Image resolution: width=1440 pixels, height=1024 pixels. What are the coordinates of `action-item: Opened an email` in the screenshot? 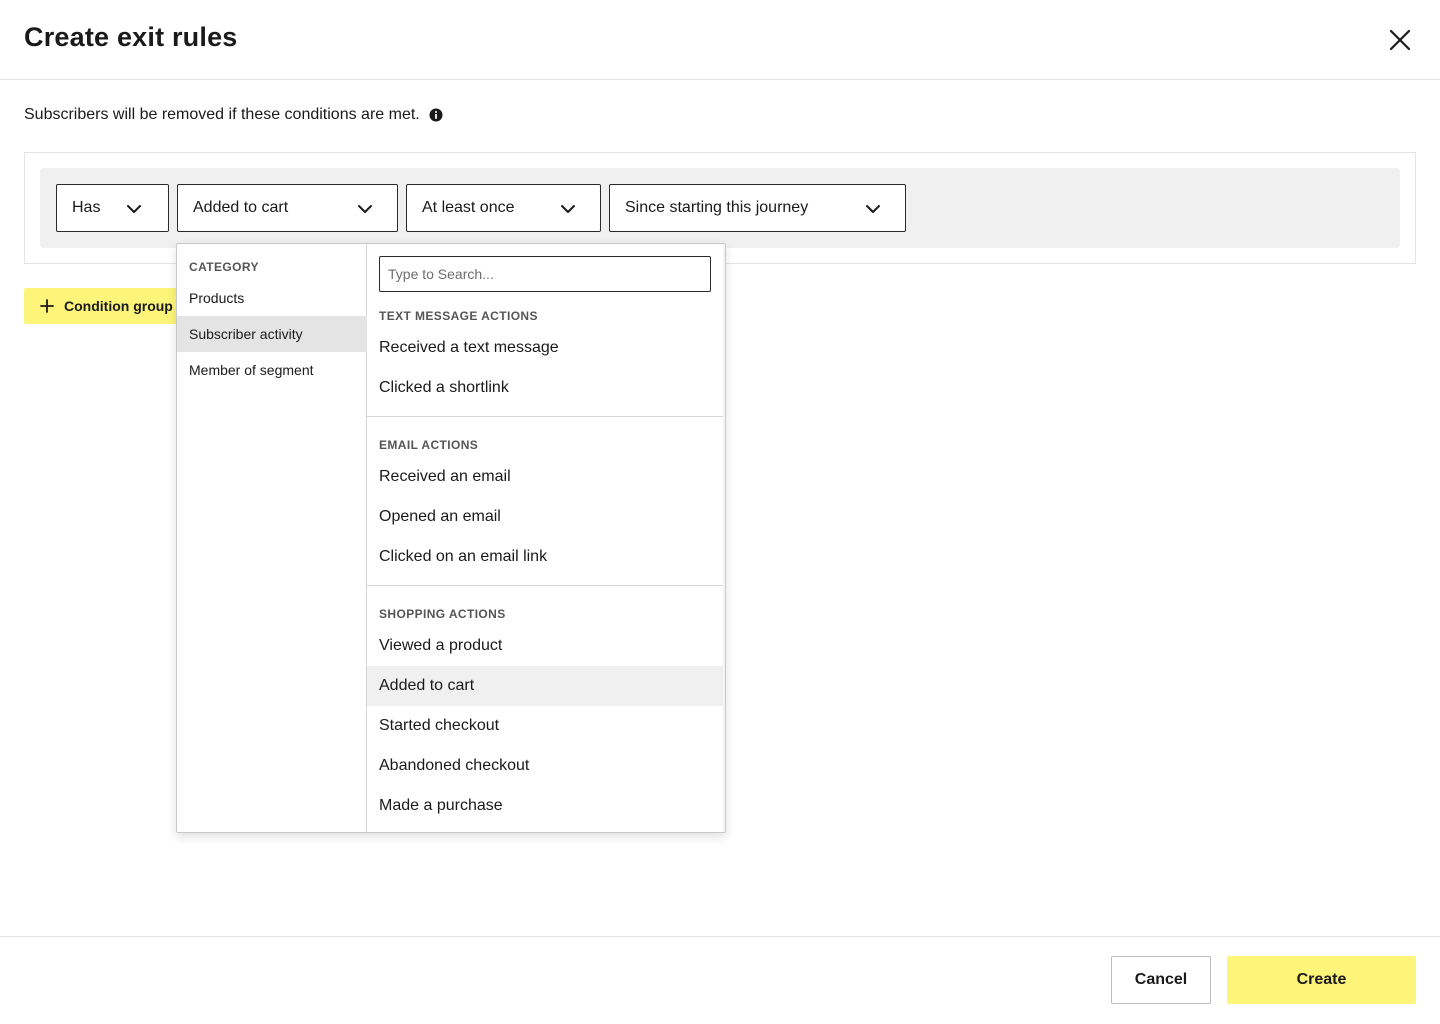 It's located at (545, 517).